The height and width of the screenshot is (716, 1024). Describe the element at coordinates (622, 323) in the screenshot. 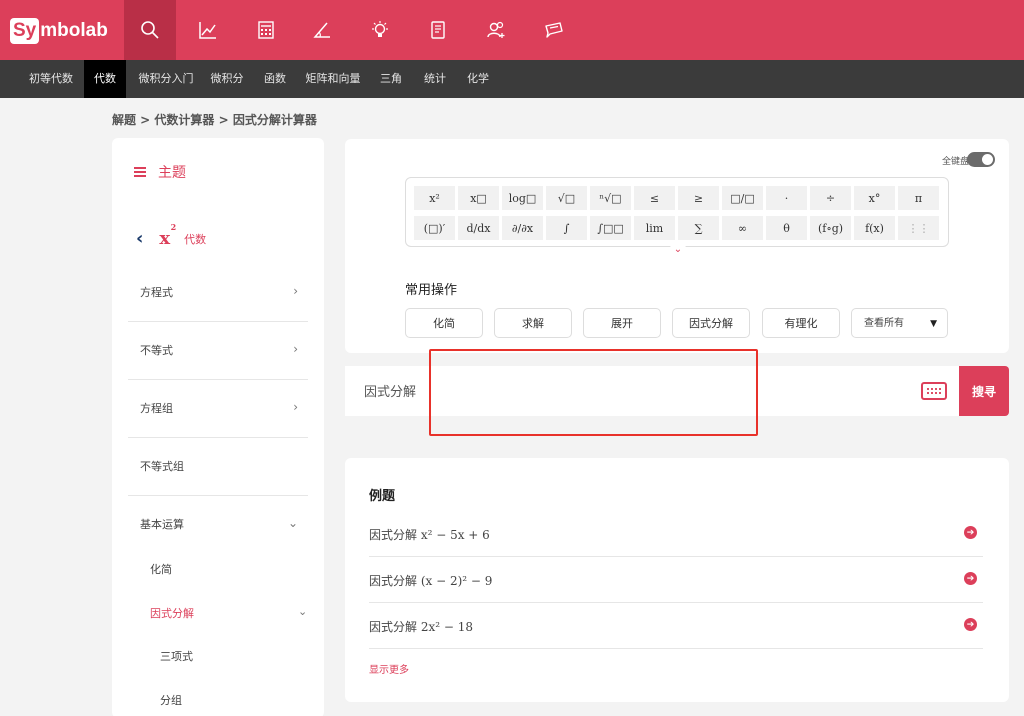

I see `expand-button: 展开` at that location.